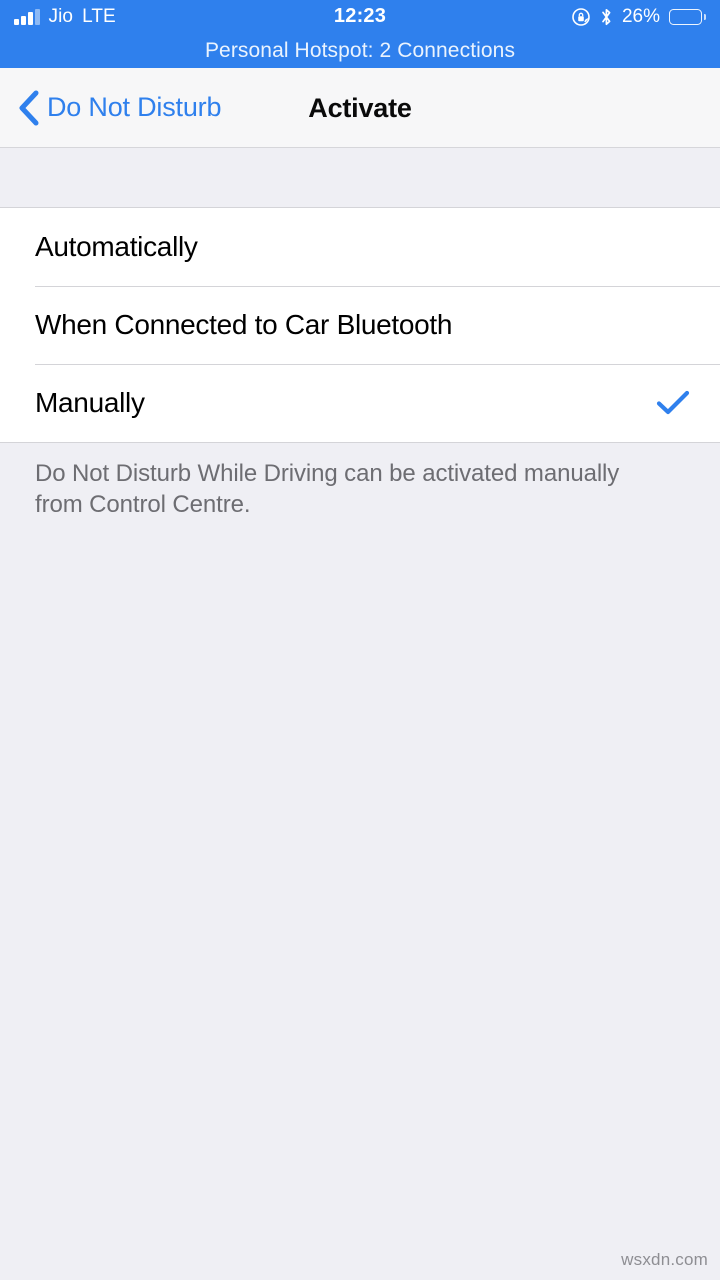  I want to click on back-button: Do Not Disturb, so click(110, 108).